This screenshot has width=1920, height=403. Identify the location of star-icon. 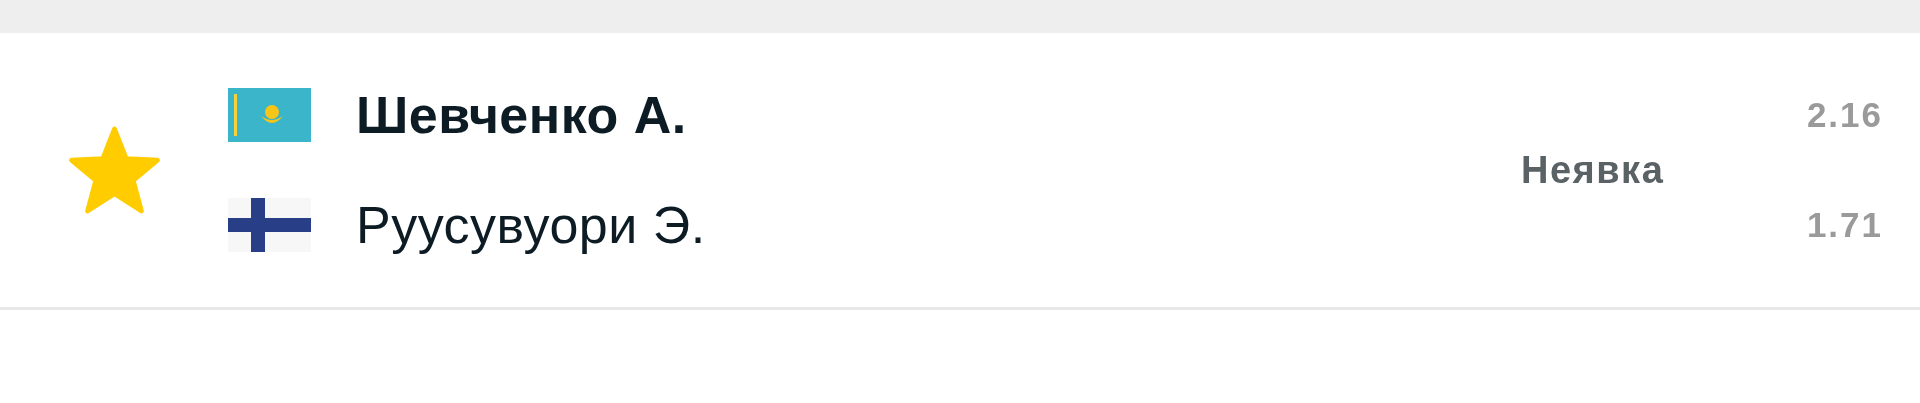
(114, 170).